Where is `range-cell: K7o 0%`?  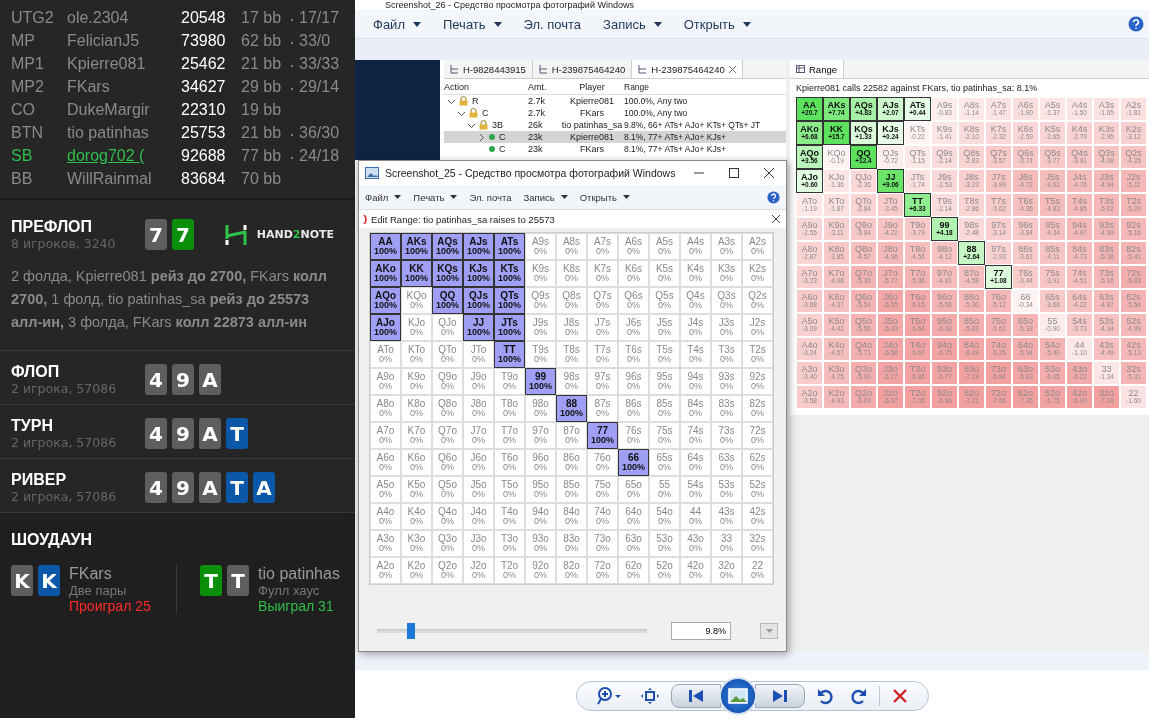
range-cell: K7o 0% is located at coordinates (416, 435).